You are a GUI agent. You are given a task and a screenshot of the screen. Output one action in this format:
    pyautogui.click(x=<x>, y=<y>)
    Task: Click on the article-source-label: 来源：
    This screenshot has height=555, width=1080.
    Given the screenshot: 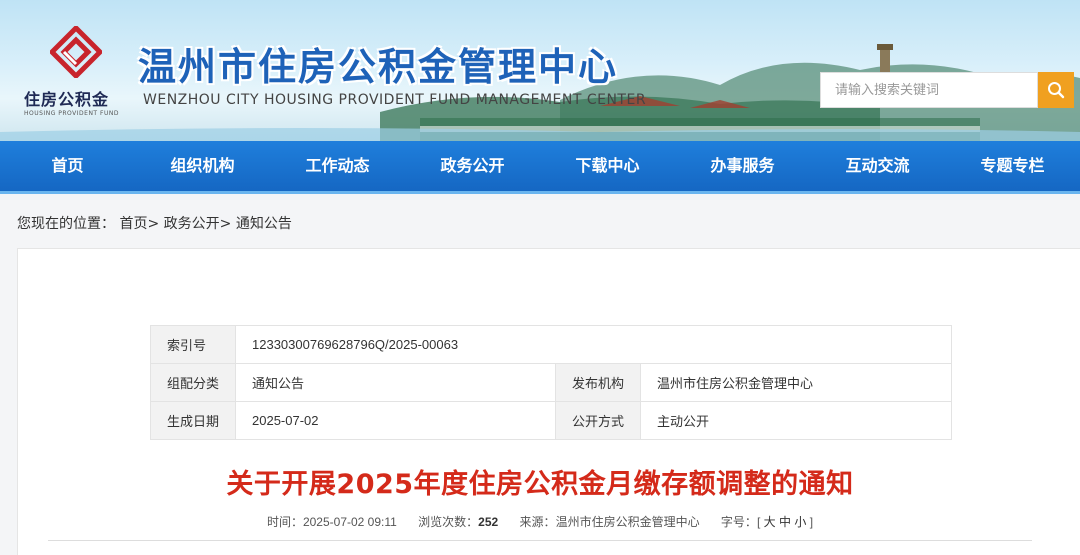 What is the action you would take?
    pyautogui.click(x=537, y=522)
    